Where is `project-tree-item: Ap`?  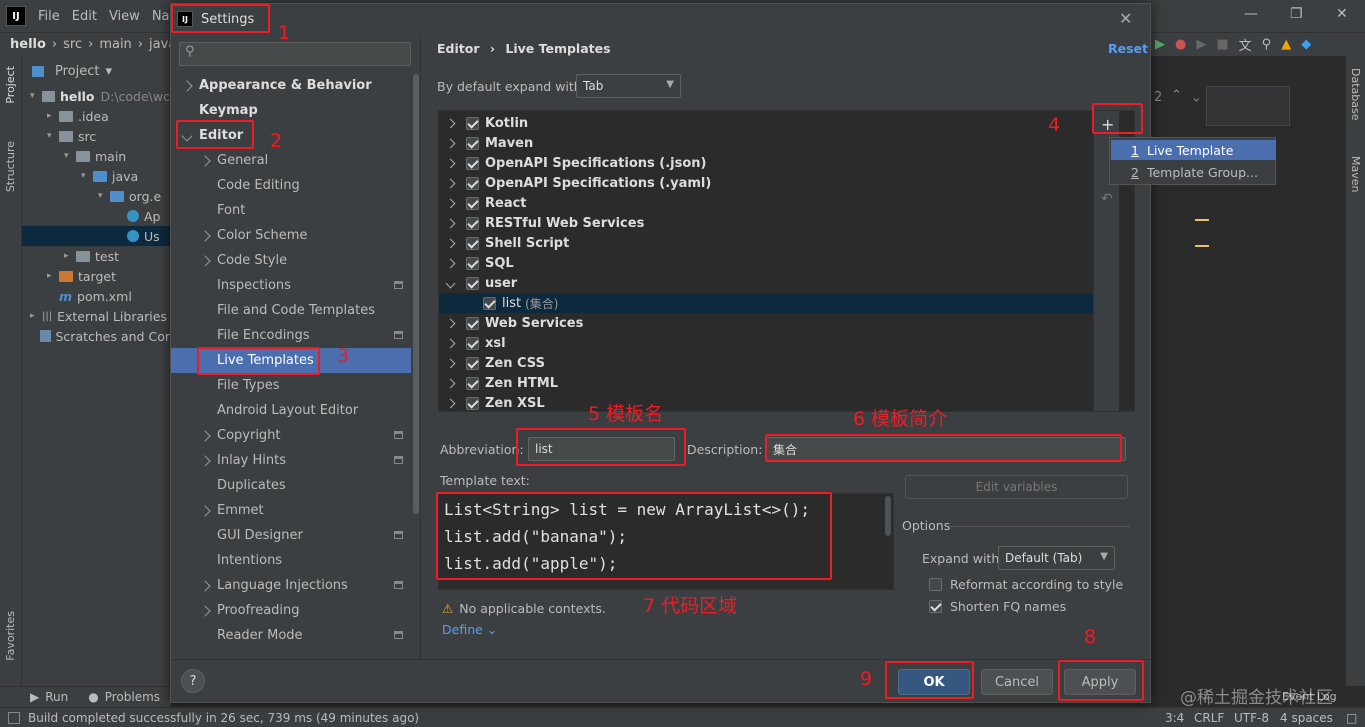 project-tree-item: Ap is located at coordinates (96, 216).